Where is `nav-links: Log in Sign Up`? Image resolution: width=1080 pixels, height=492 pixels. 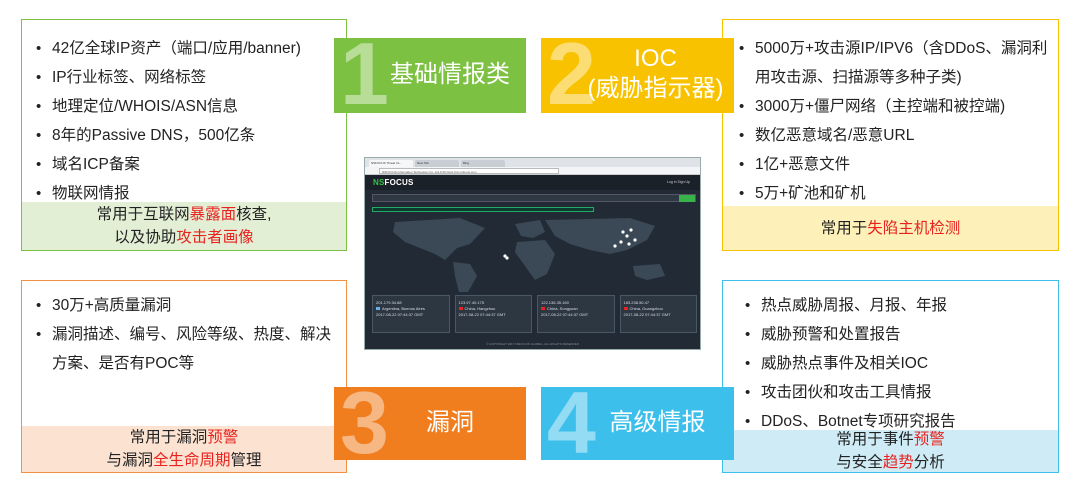
nav-links: Log in Sign Up is located at coordinates (678, 182).